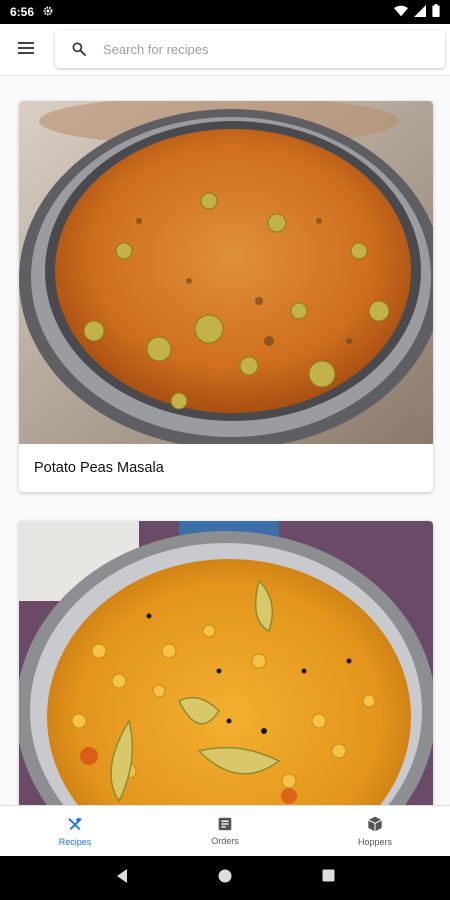 The width and height of the screenshot is (450, 900). What do you see at coordinates (99, 468) in the screenshot?
I see `recipe-title: Potato Peas Masala` at bounding box center [99, 468].